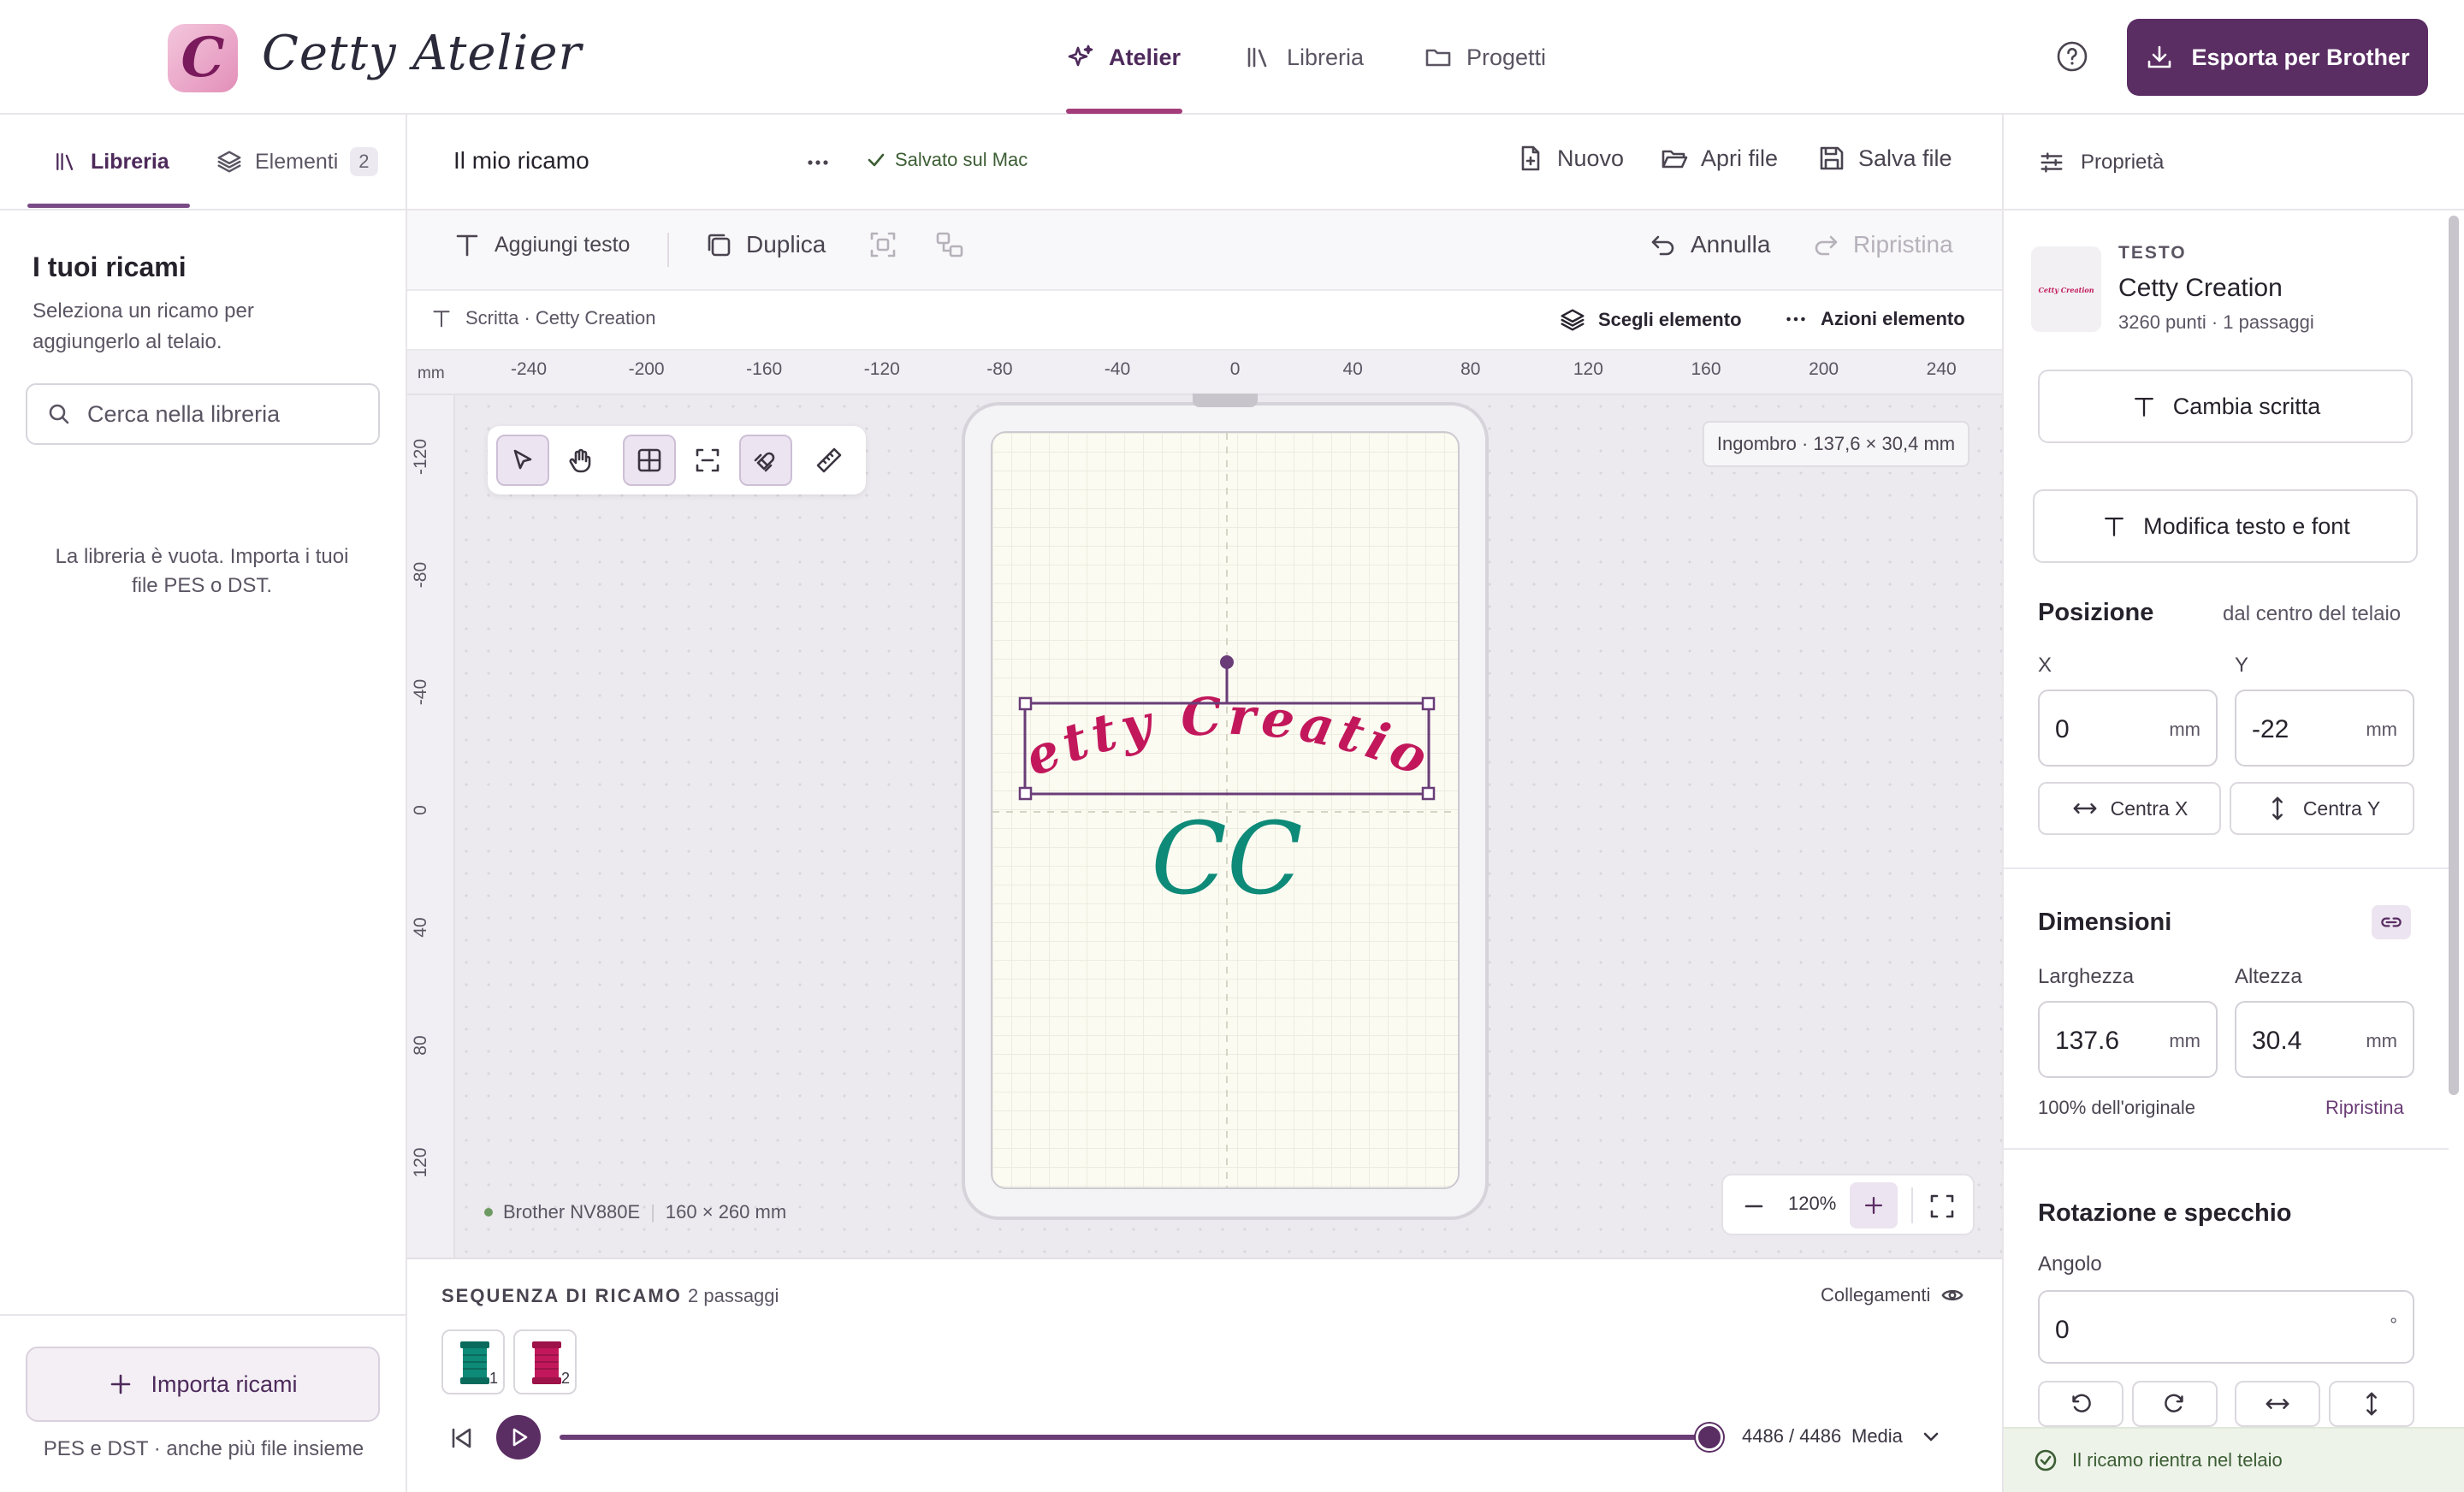 The height and width of the screenshot is (1492, 2464). What do you see at coordinates (961, 159) in the screenshot?
I see `save-status-label: Salvato sul Mac` at bounding box center [961, 159].